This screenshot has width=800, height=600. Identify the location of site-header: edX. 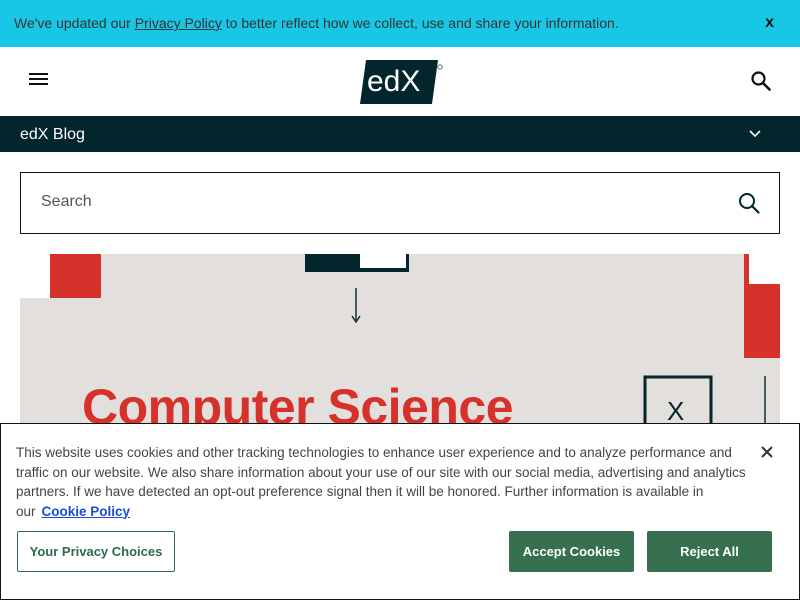
(400, 81).